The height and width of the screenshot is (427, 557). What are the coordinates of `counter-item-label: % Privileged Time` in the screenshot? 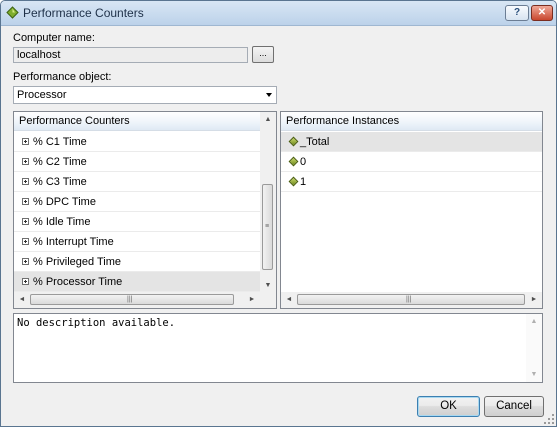 It's located at (77, 262).